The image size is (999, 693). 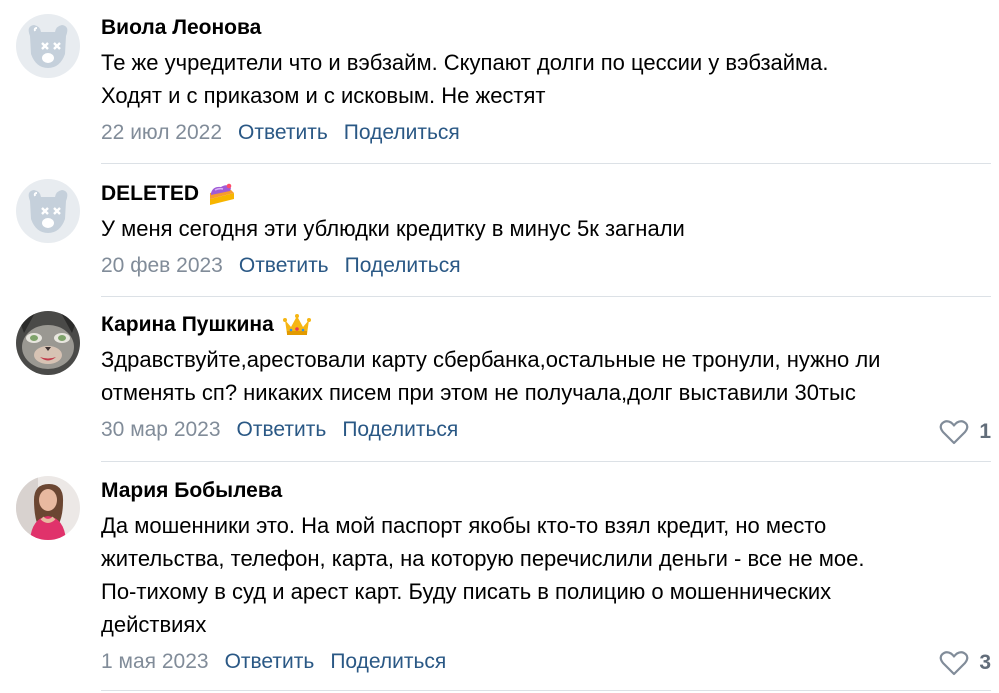 I want to click on author-name: Виола Леонова, so click(x=181, y=28).